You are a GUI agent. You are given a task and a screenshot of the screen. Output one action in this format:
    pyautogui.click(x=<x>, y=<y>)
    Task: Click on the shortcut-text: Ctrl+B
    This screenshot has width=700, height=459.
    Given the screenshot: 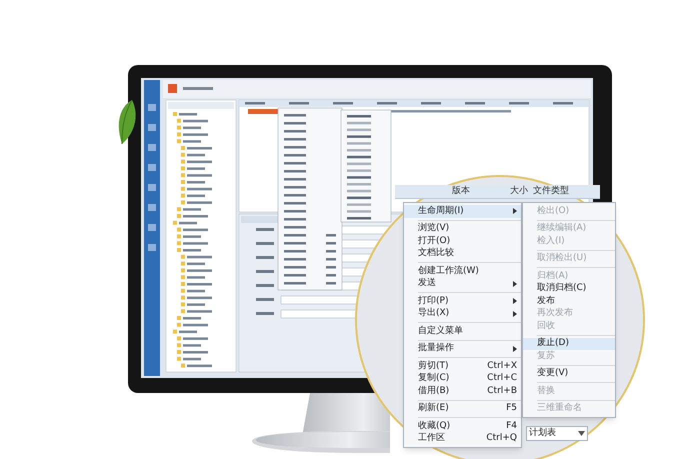 What is the action you would take?
    pyautogui.click(x=502, y=391)
    